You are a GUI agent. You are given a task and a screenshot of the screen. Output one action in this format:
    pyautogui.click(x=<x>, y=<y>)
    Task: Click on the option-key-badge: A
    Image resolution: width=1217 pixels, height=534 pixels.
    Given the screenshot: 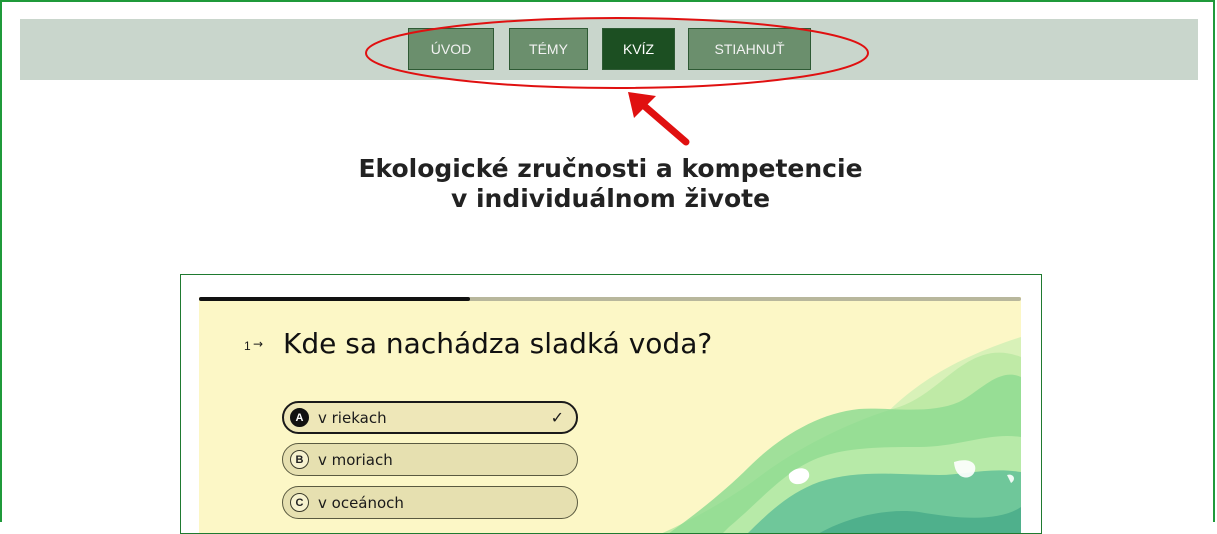 What is the action you would take?
    pyautogui.click(x=299, y=417)
    